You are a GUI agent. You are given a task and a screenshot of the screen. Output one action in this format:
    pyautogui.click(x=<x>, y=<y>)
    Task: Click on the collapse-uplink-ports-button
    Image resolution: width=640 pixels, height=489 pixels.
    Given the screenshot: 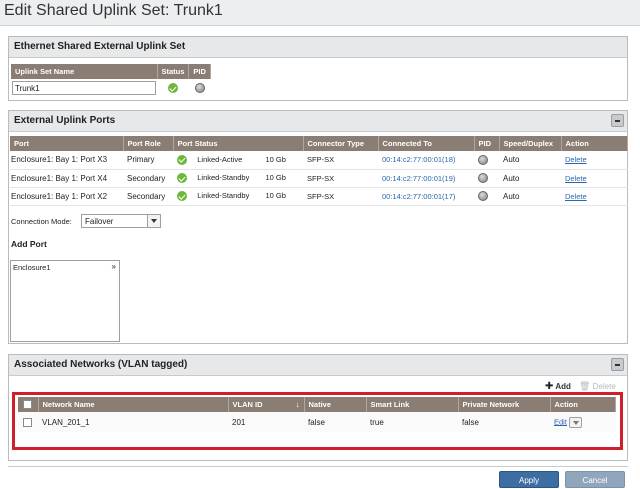 What is the action you would take?
    pyautogui.click(x=617, y=120)
    